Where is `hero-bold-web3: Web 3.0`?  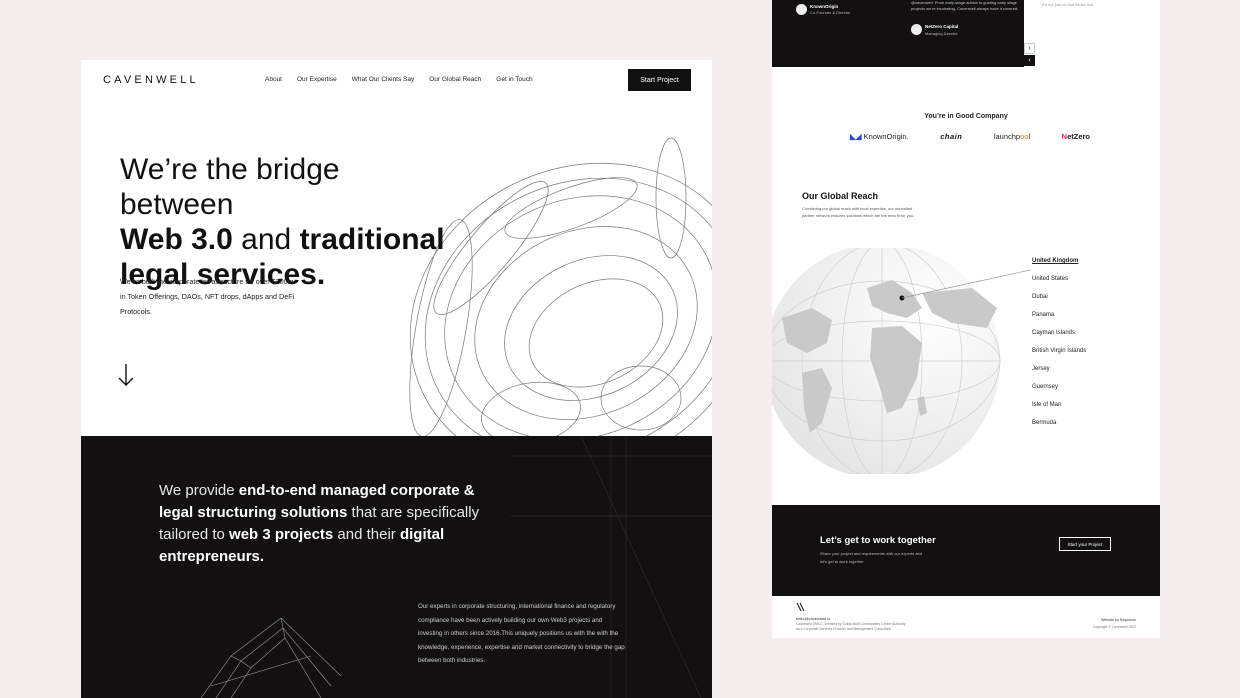
hero-bold-web3: Web 3.0 is located at coordinates (176, 239).